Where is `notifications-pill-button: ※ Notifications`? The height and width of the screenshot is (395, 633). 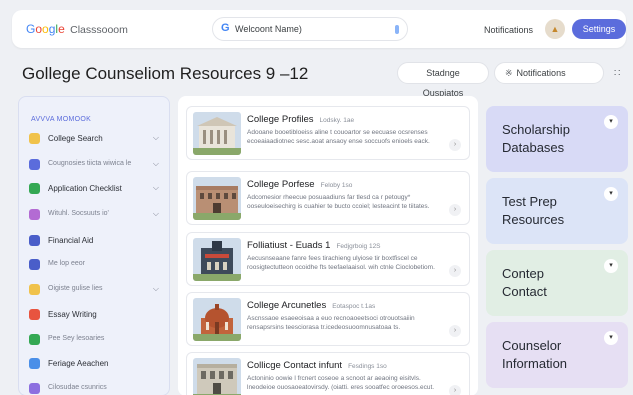
notifications-pill-button: ※ Notifications is located at coordinates (549, 73).